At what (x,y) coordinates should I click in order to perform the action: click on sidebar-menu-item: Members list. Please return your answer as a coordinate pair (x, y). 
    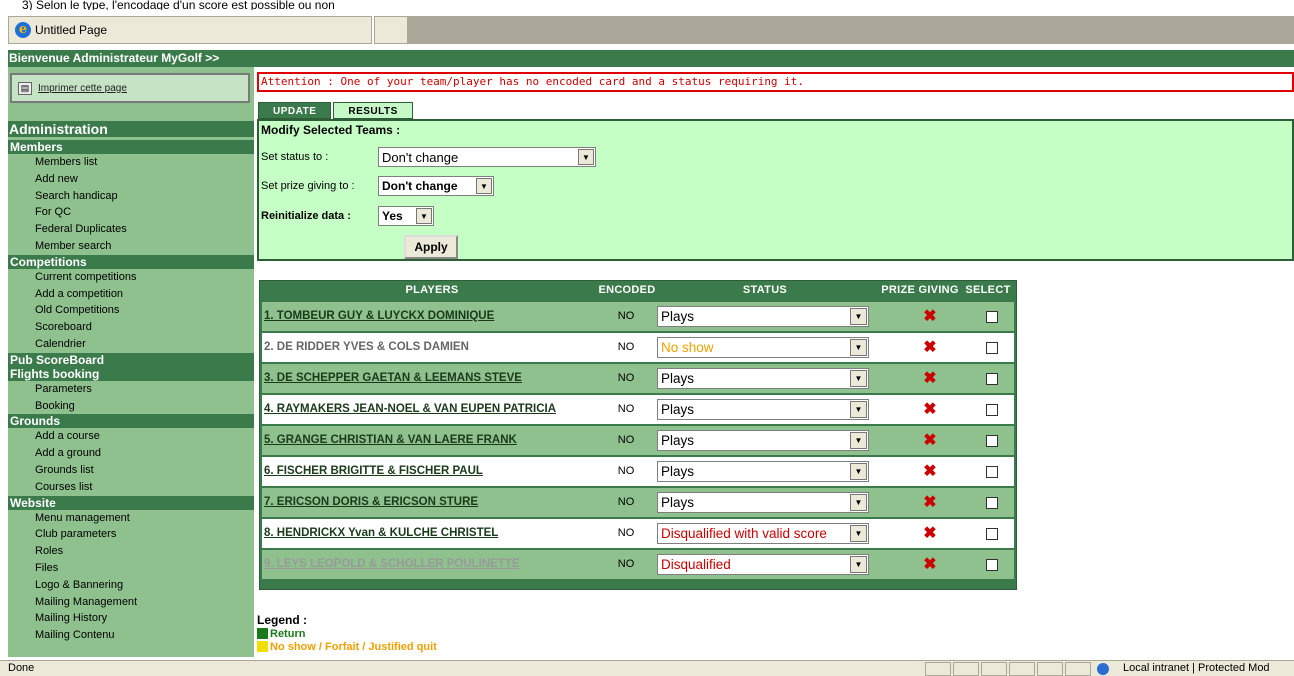
    Looking at the image, I should click on (131, 162).